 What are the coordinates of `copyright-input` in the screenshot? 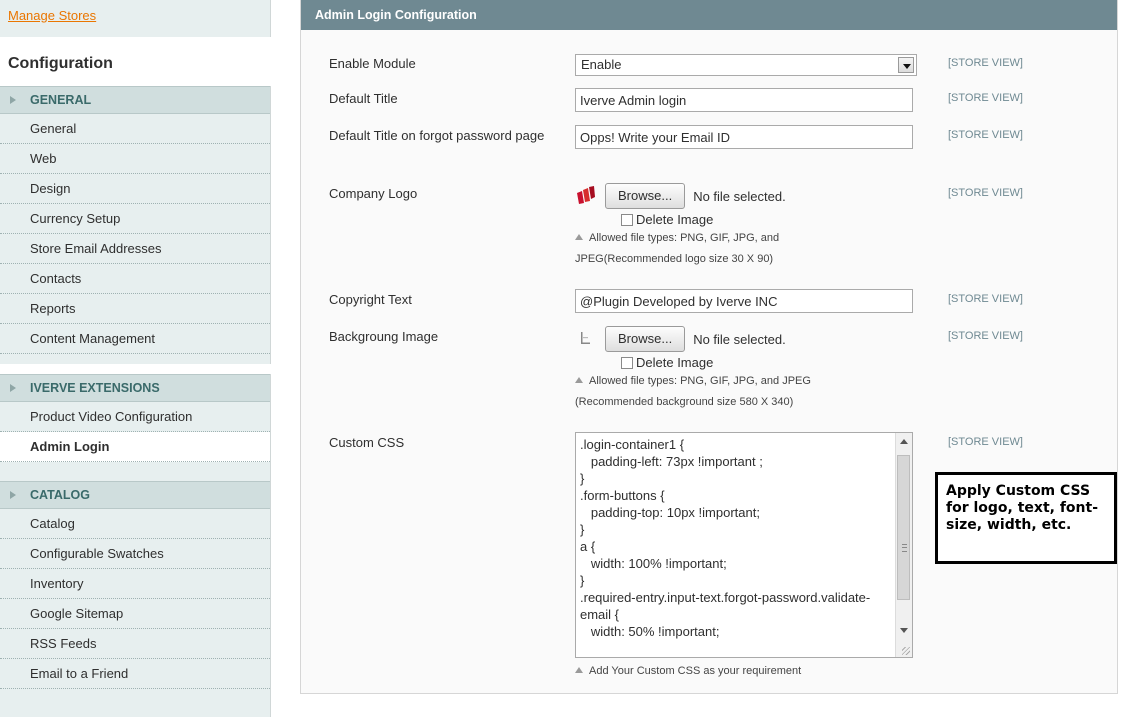 It's located at (744, 301).